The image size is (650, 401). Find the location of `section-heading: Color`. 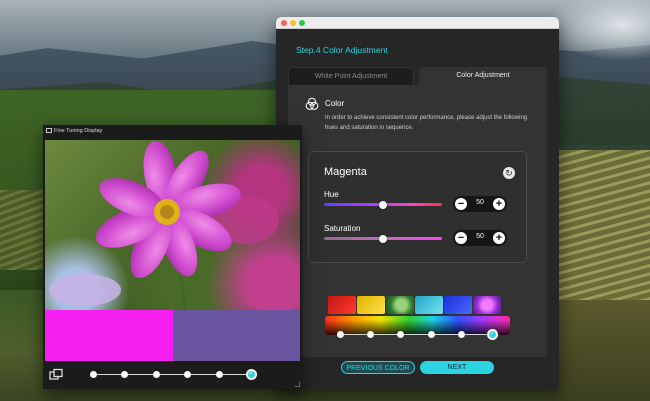

section-heading: Color is located at coordinates (335, 103).